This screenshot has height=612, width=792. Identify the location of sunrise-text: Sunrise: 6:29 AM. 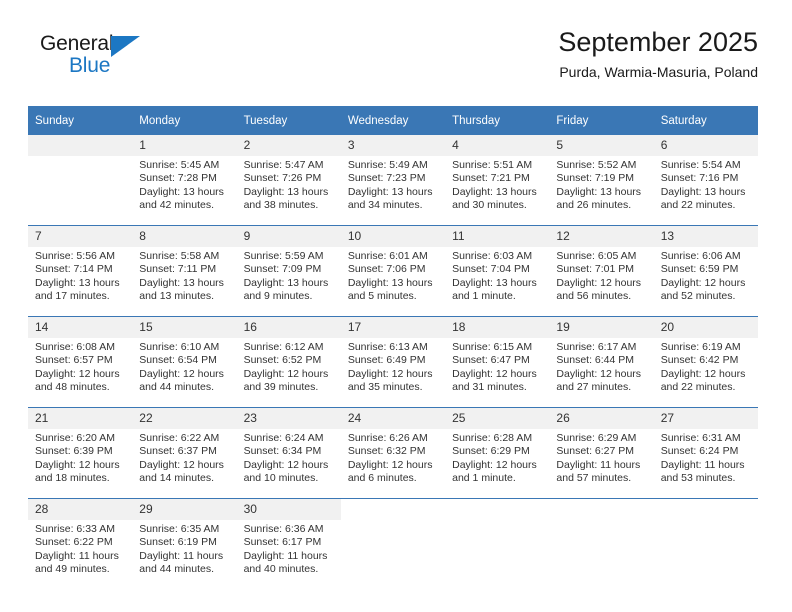
(596, 438).